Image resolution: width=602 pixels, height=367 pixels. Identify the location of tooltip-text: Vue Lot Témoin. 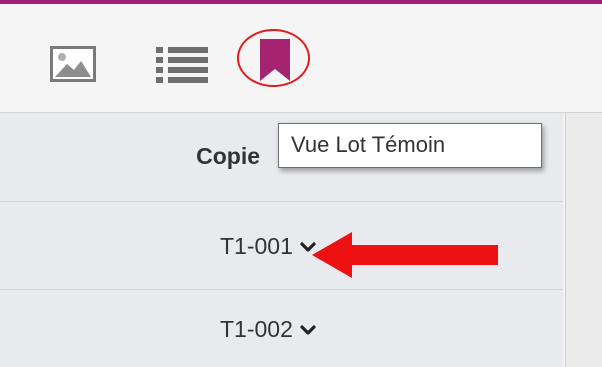
(368, 144).